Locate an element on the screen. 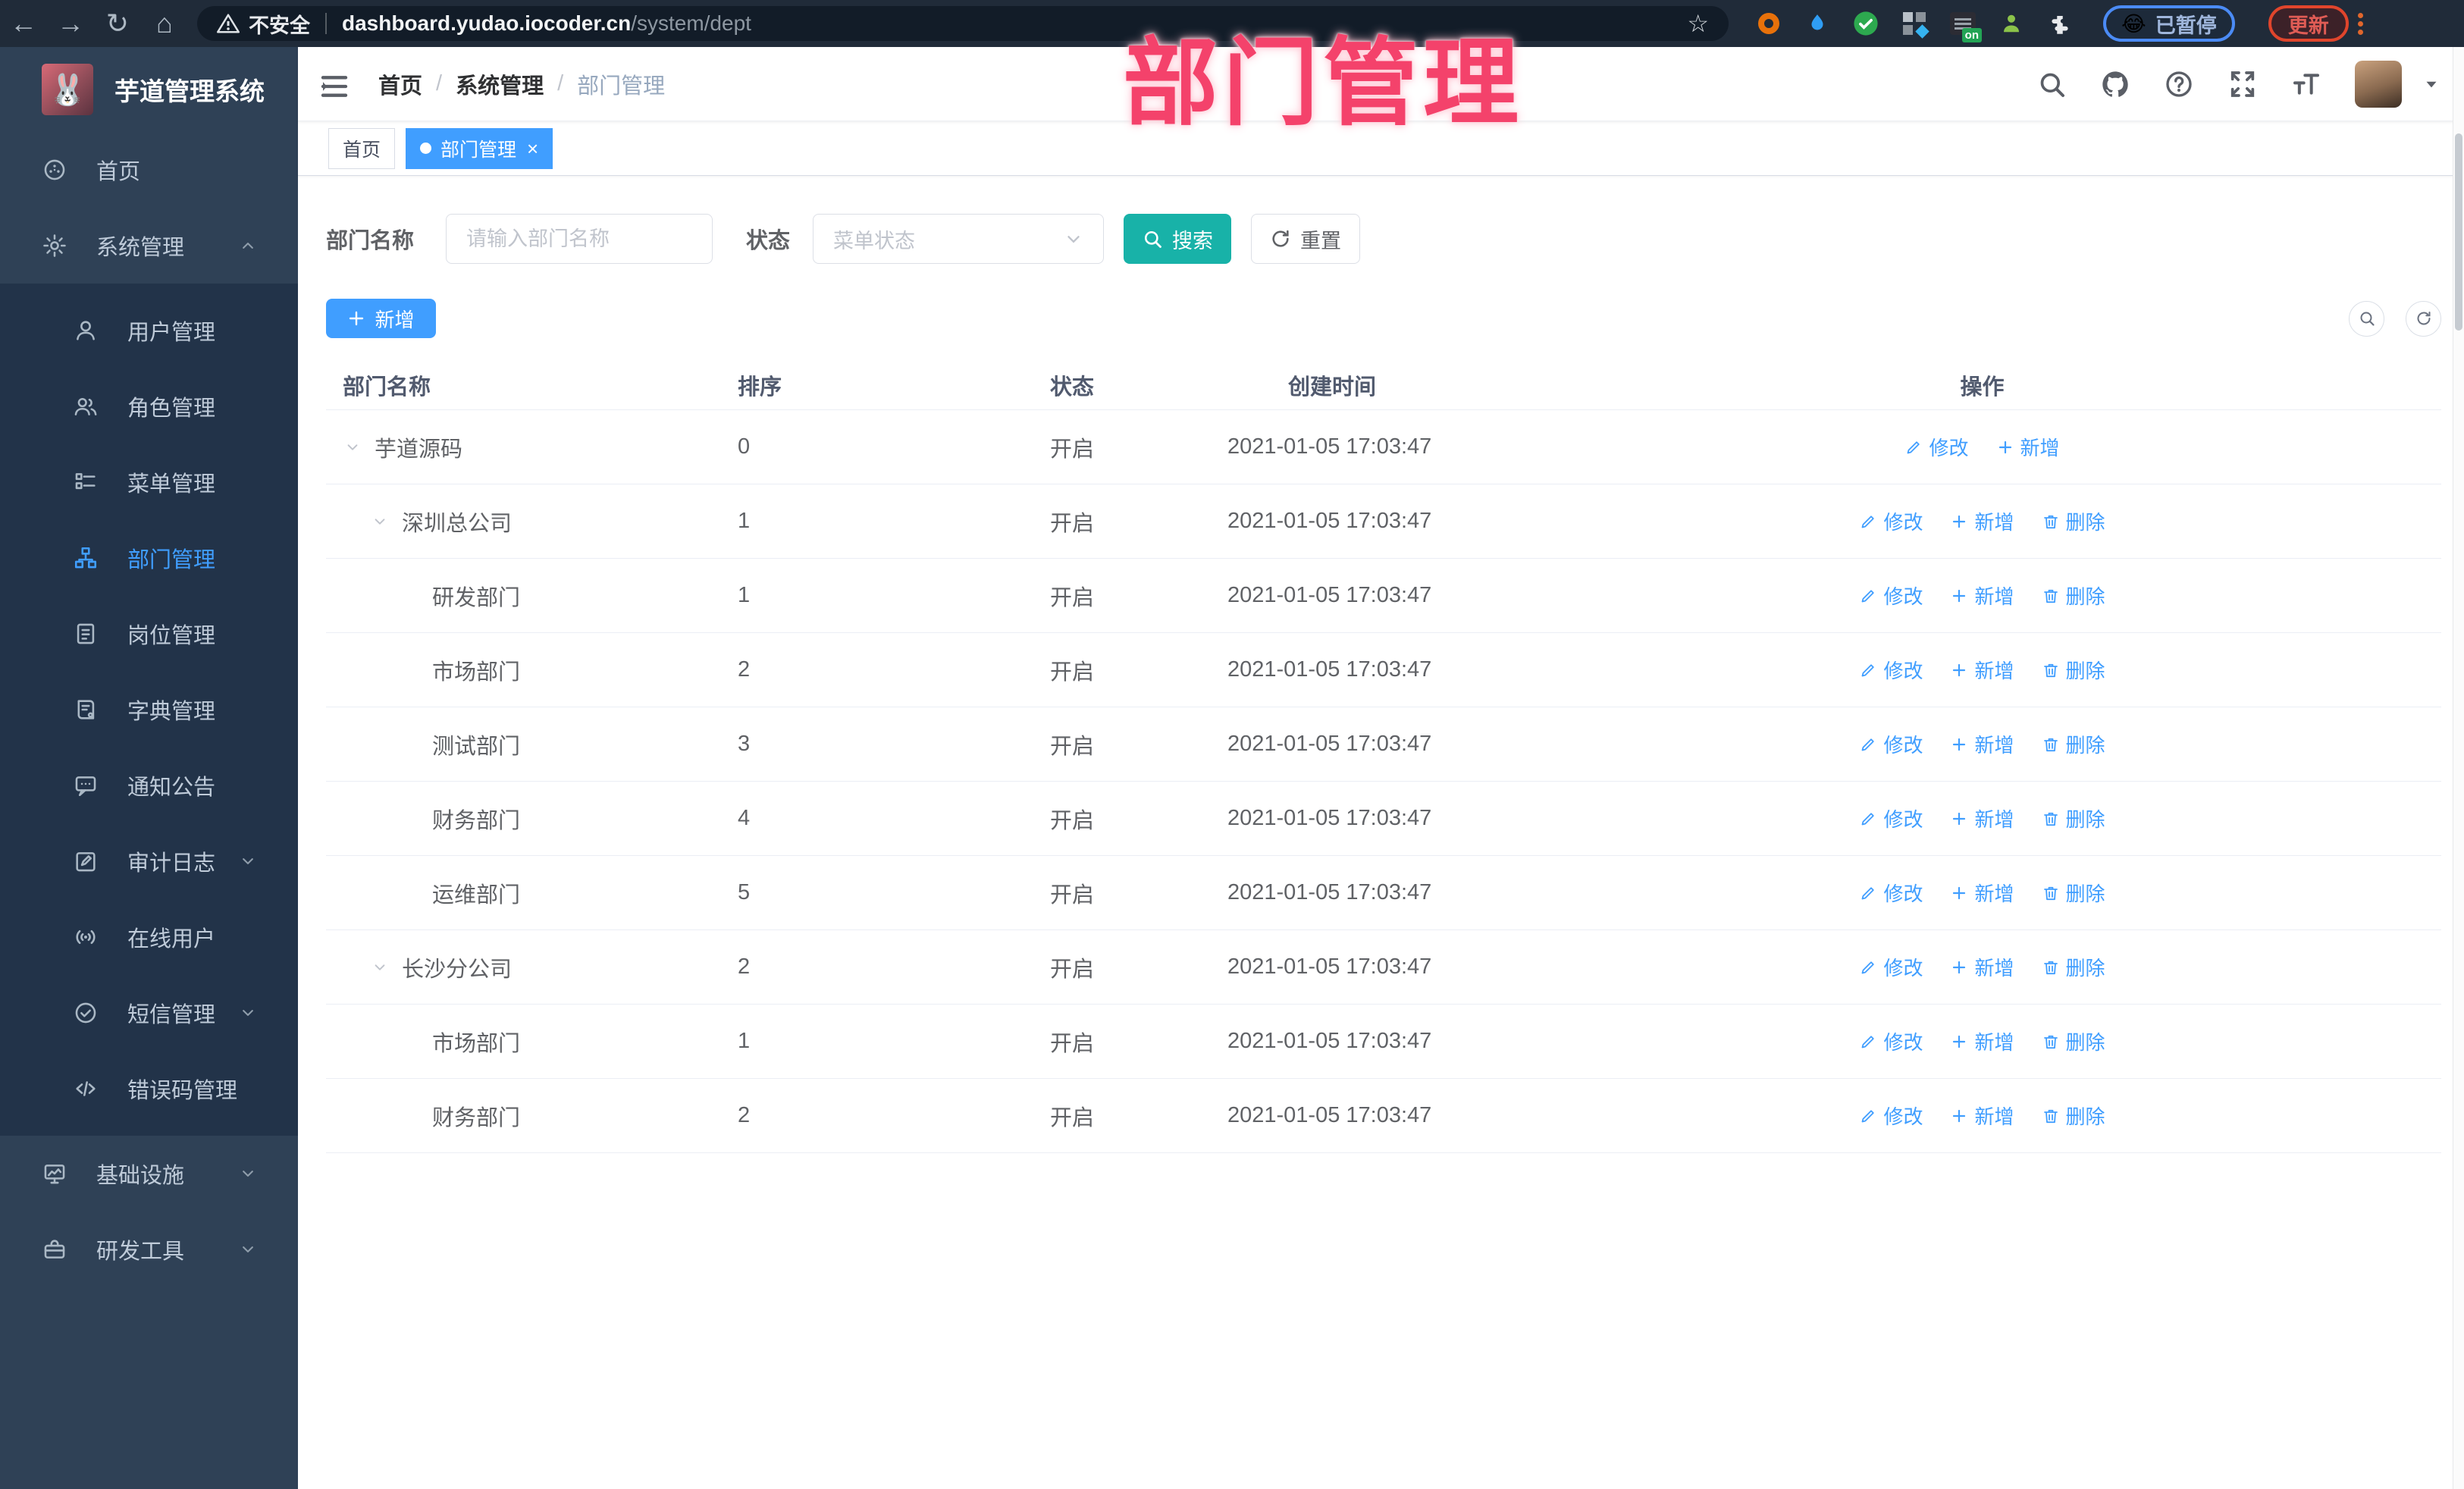 This screenshot has height=1489, width=2464. tab-label: 部门管理 is located at coordinates (479, 150).